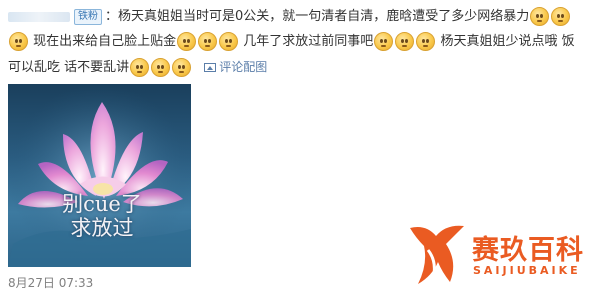 The height and width of the screenshot is (298, 595). I want to click on comment-line-2: 现在出来给自己脸上贴金 几年了求放过前同事吧 杨天真姐姐少说点哦 饭, so click(291, 42).